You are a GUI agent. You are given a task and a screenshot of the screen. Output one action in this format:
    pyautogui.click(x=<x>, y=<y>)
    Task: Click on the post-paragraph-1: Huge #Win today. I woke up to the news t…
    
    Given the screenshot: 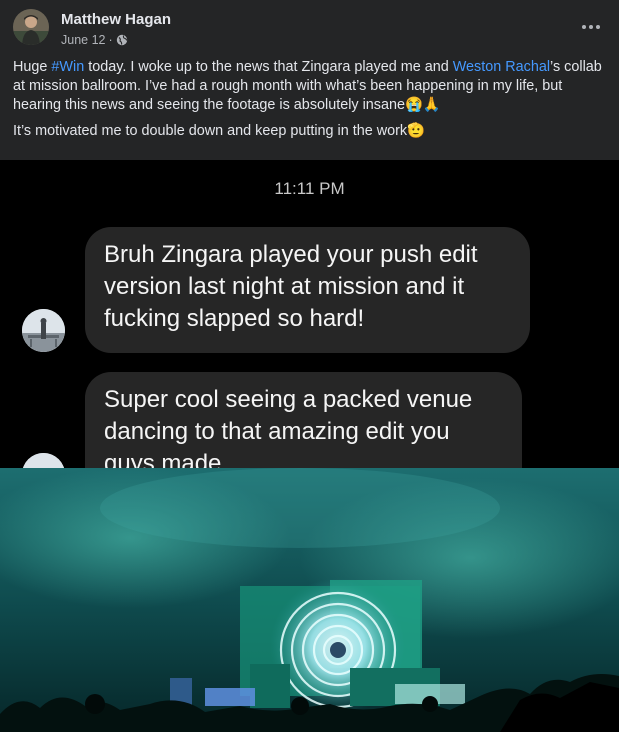 What is the action you would take?
    pyautogui.click(x=310, y=86)
    